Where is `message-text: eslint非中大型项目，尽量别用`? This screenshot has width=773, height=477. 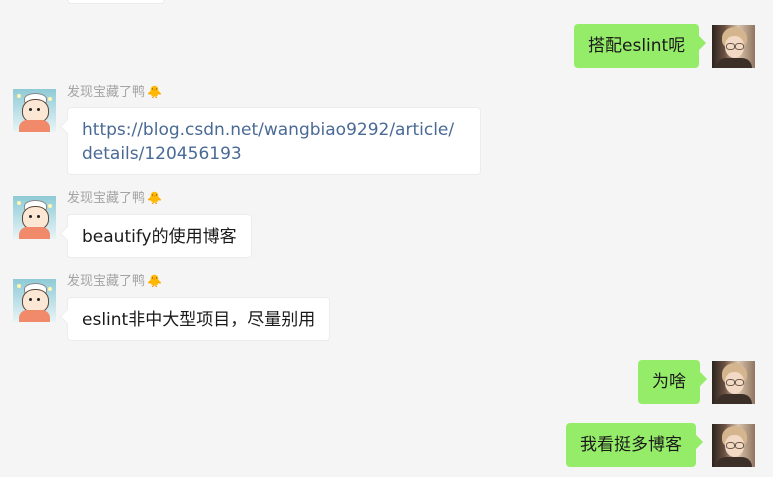
message-text: eslint非中大型项目，尽量别用 is located at coordinates (199, 320).